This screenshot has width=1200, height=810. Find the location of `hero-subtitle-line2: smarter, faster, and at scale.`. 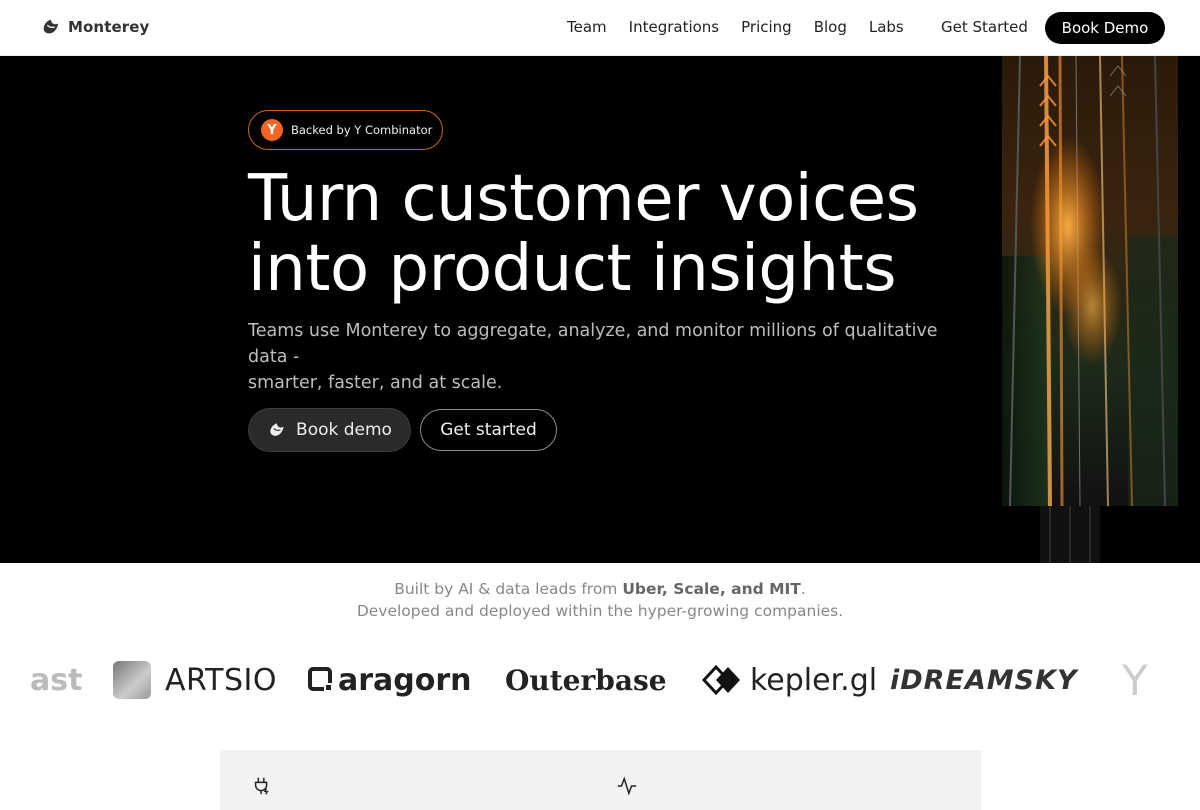

hero-subtitle-line2: smarter, faster, and at scale. is located at coordinates (375, 383).